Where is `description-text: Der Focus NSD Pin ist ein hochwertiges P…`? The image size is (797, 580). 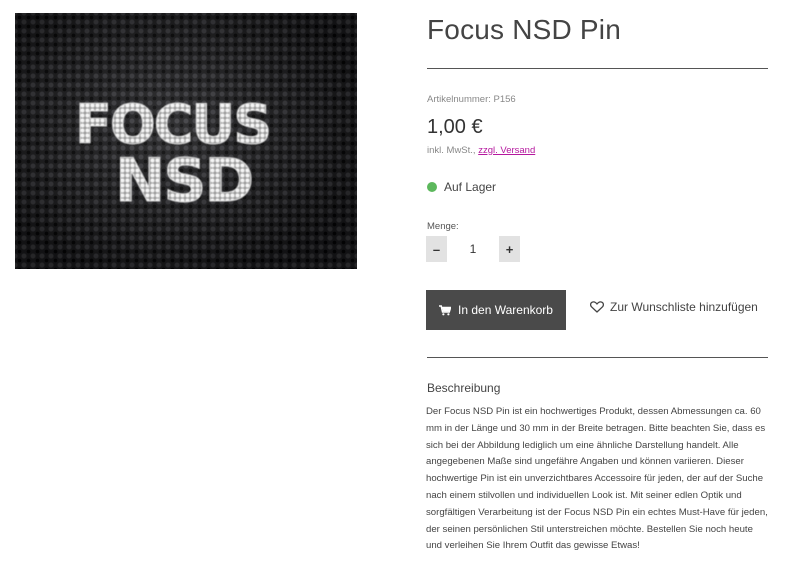 description-text: Der Focus NSD Pin ist ein hochwertiges P… is located at coordinates (597, 479).